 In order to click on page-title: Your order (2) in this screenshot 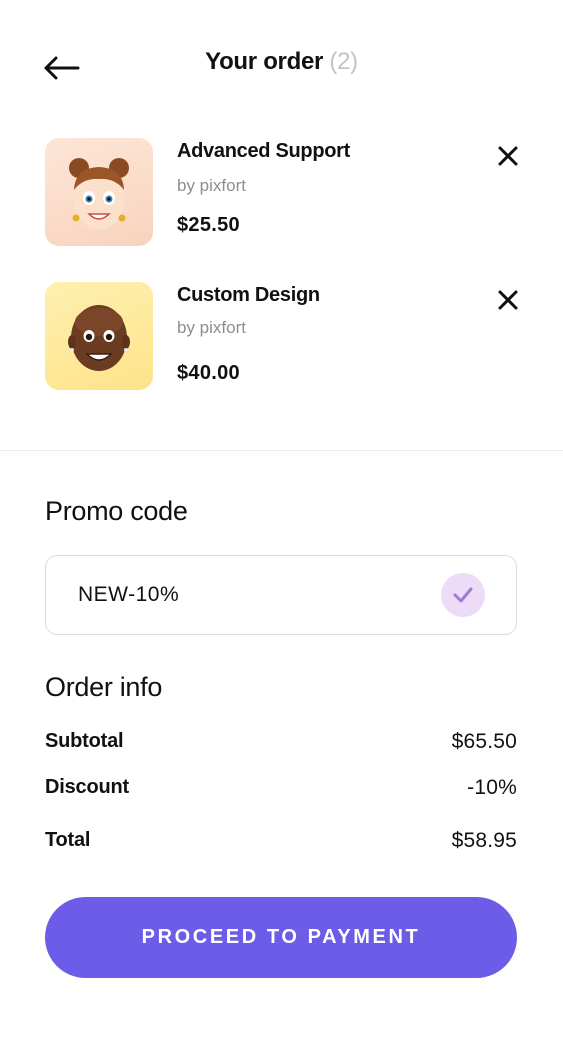, I will do `click(281, 62)`.